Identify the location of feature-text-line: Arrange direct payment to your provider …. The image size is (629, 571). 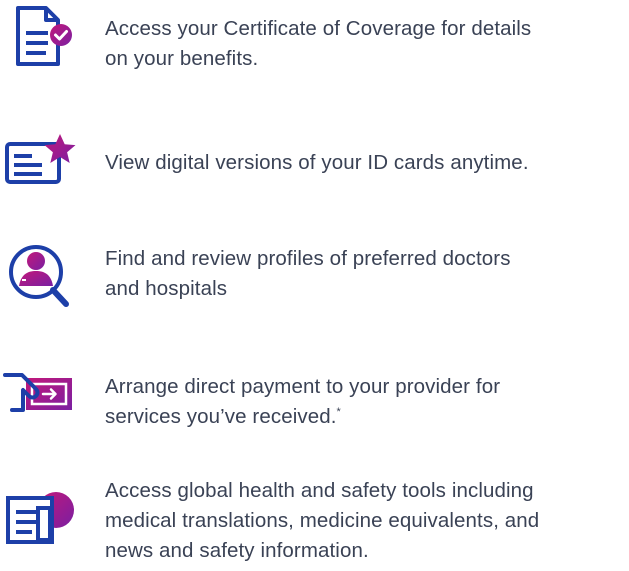
(303, 386).